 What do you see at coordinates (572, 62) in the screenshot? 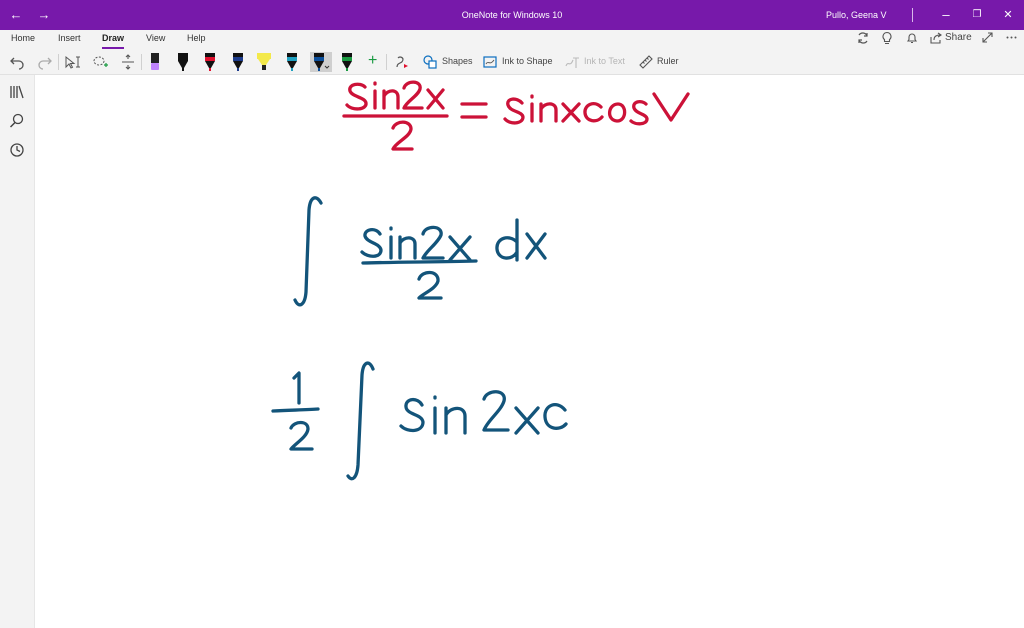
I see `ink-to-text-icon` at bounding box center [572, 62].